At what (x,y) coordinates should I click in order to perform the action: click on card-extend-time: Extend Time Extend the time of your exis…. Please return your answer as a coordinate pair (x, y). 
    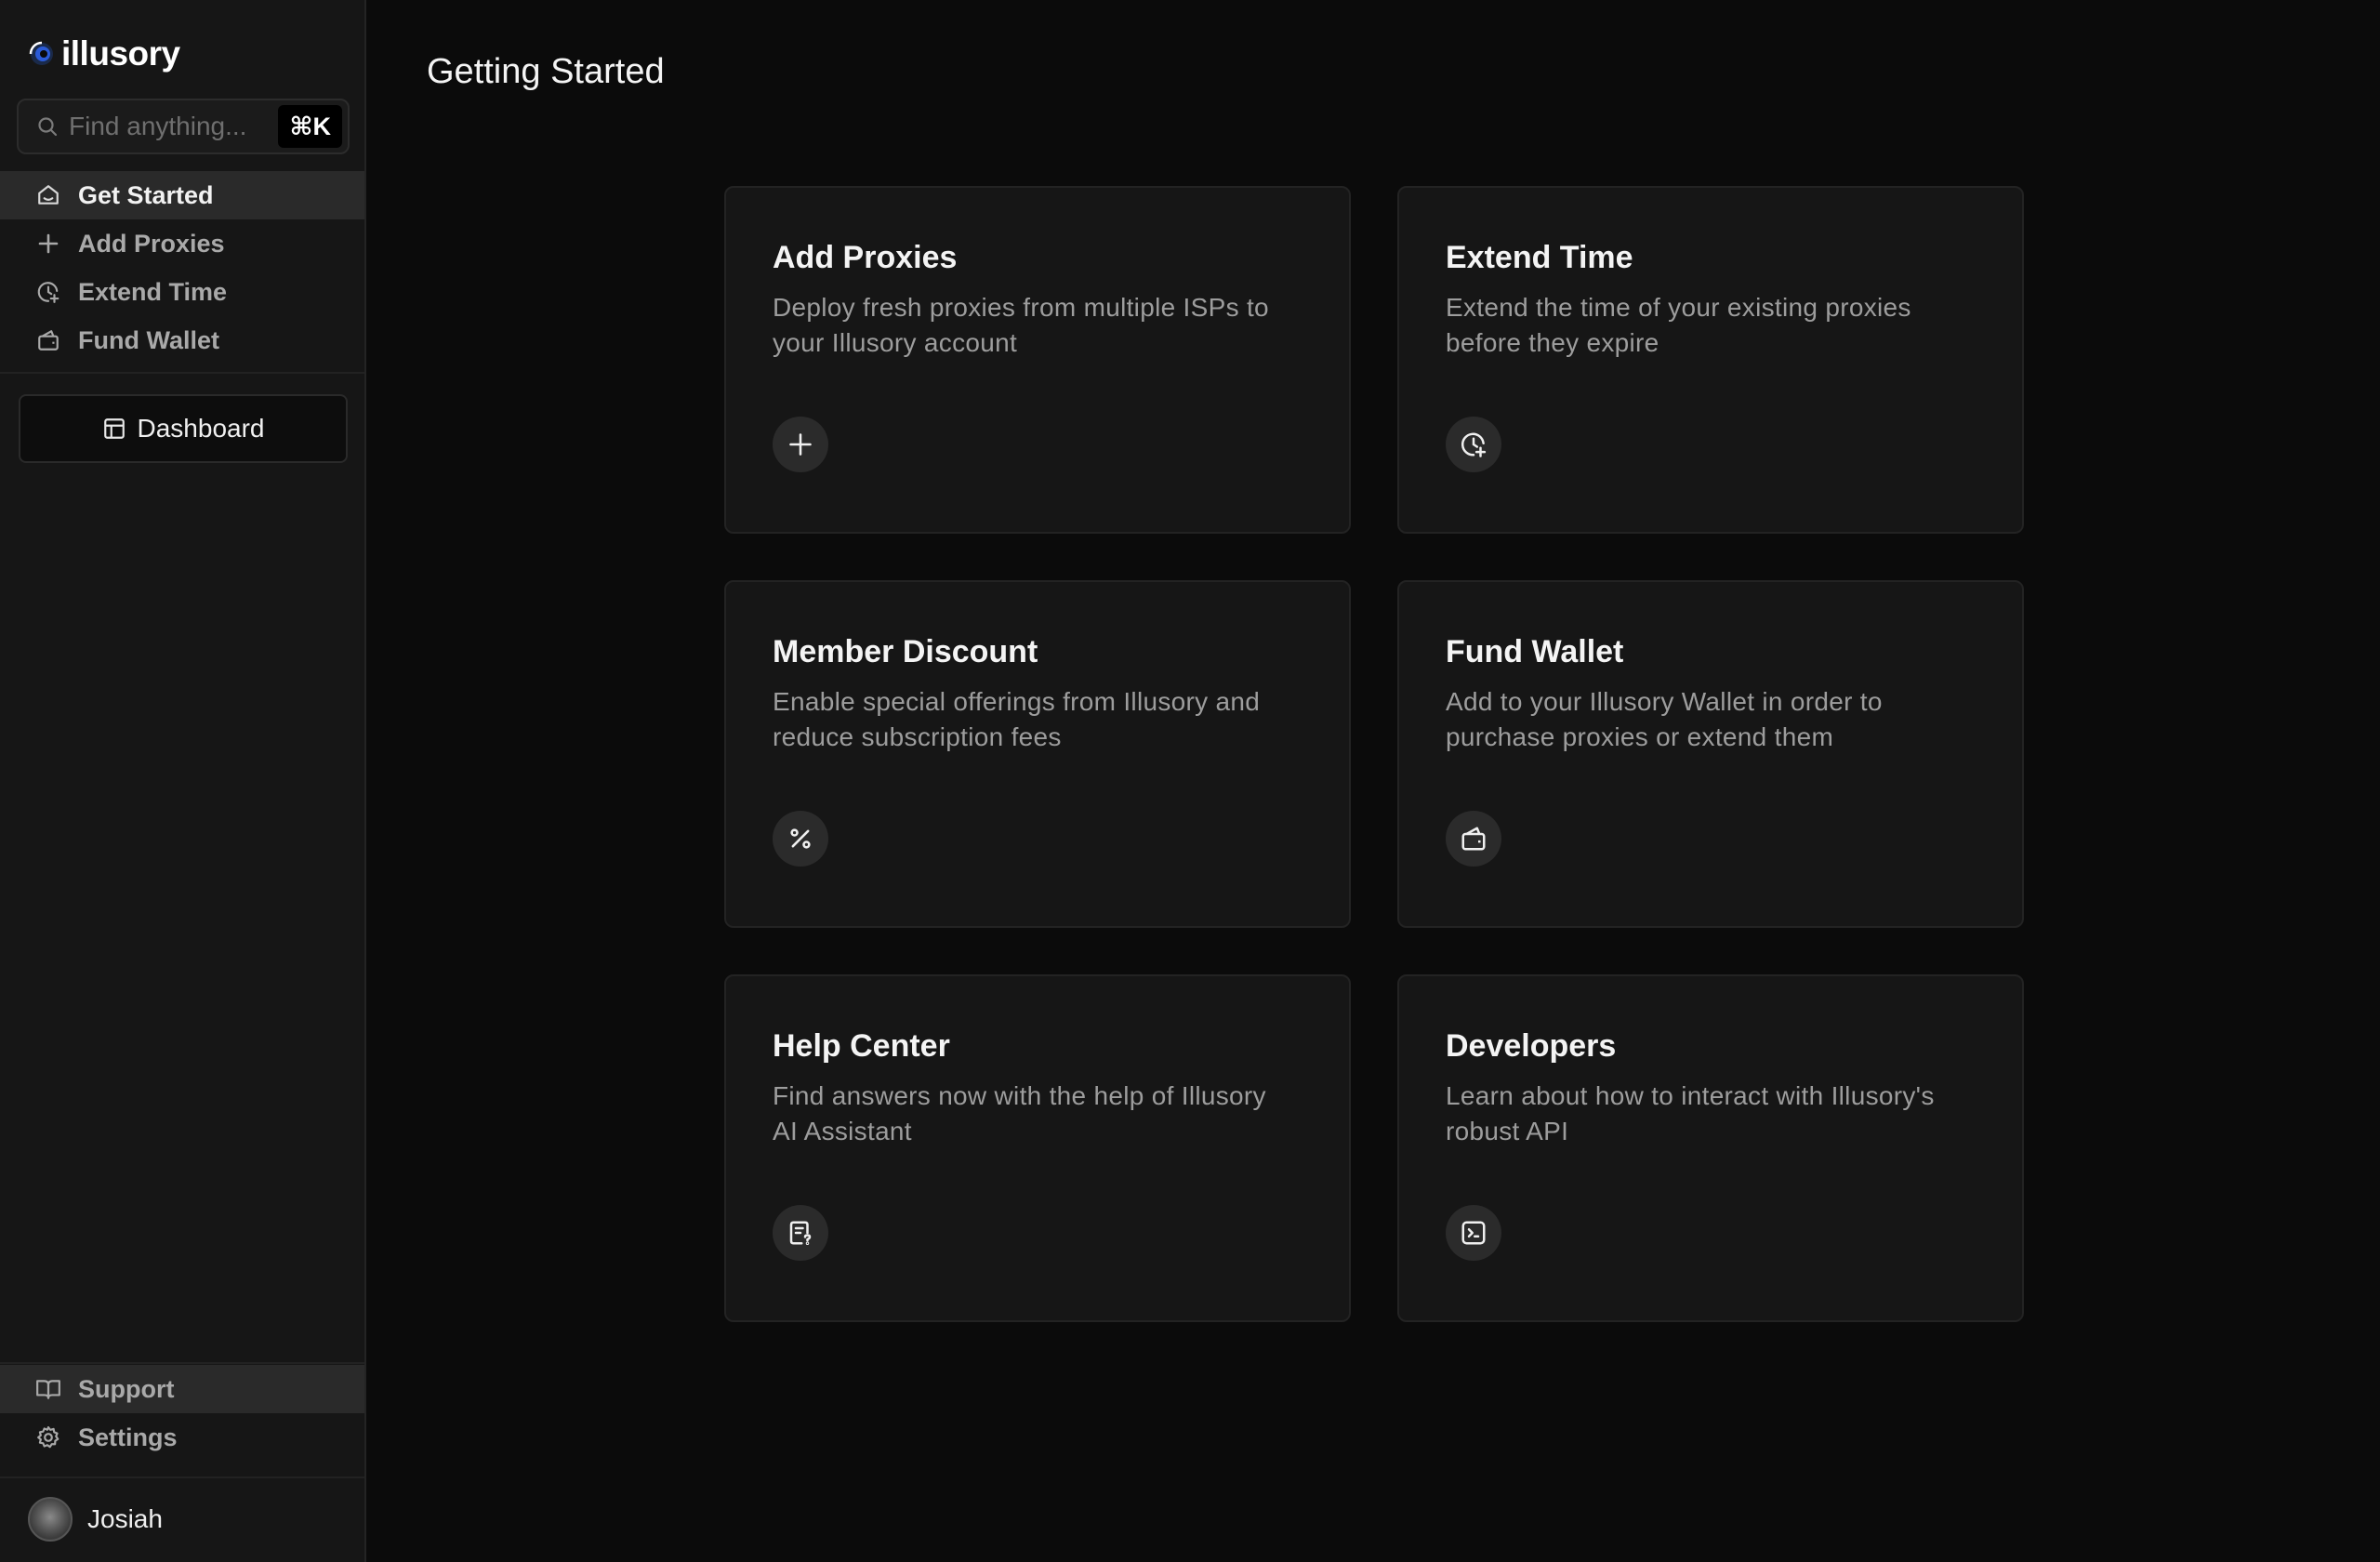
    Looking at the image, I should click on (1710, 360).